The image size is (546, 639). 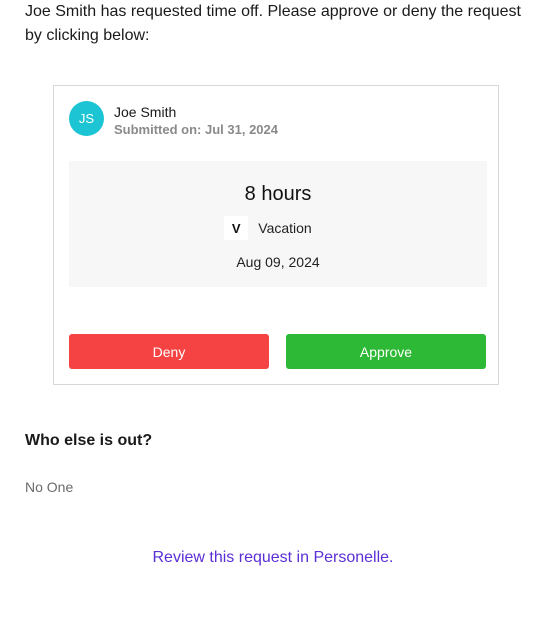 I want to click on time-off-type: V Vacation, so click(x=278, y=228).